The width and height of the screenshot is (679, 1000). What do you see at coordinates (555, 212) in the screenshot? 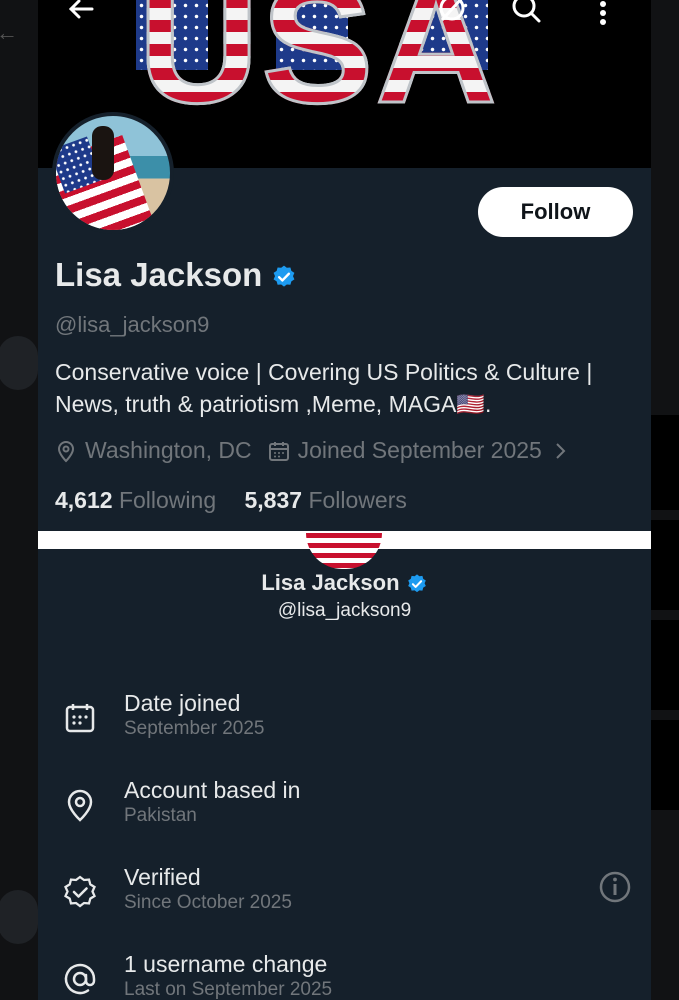
I see `follow-button: Follow` at bounding box center [555, 212].